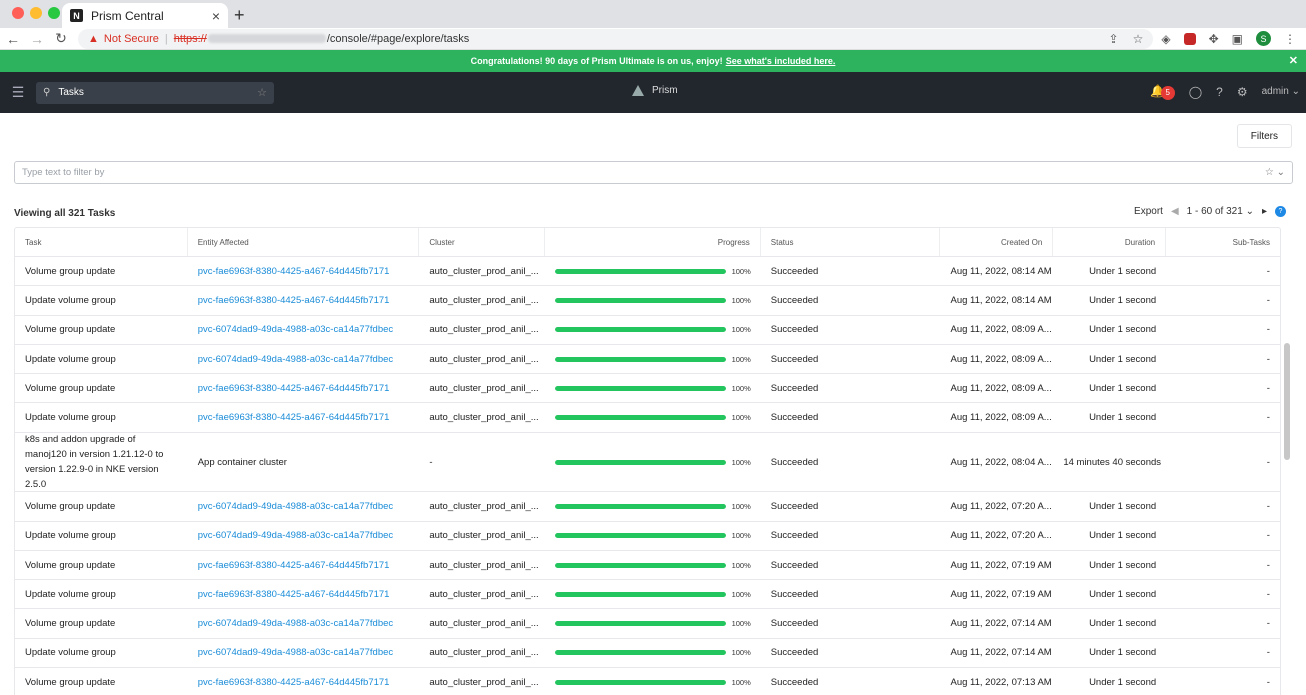 Image resolution: width=1306 pixels, height=695 pixels. I want to click on header-actions: 🔔 5 ◯ ? ⚙ admin ⌄, so click(1225, 92).